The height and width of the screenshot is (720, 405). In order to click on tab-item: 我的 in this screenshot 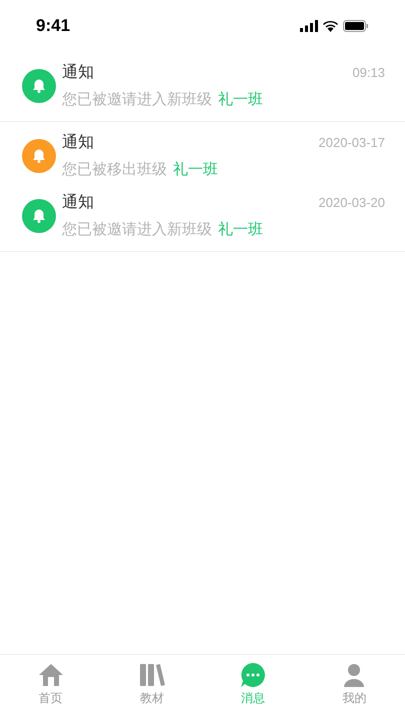, I will do `click(354, 687)`.